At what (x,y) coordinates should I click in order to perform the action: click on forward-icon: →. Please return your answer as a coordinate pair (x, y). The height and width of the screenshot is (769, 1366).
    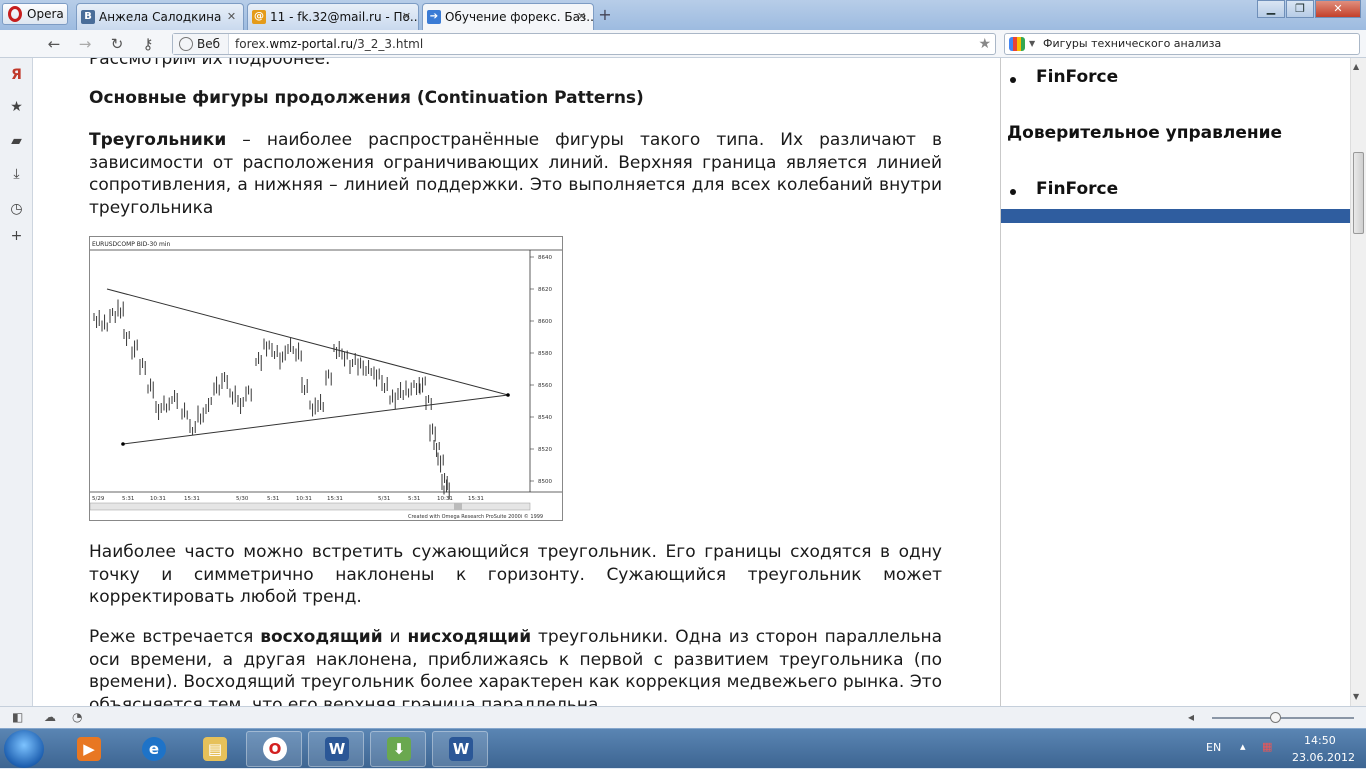
    Looking at the image, I should click on (85, 44).